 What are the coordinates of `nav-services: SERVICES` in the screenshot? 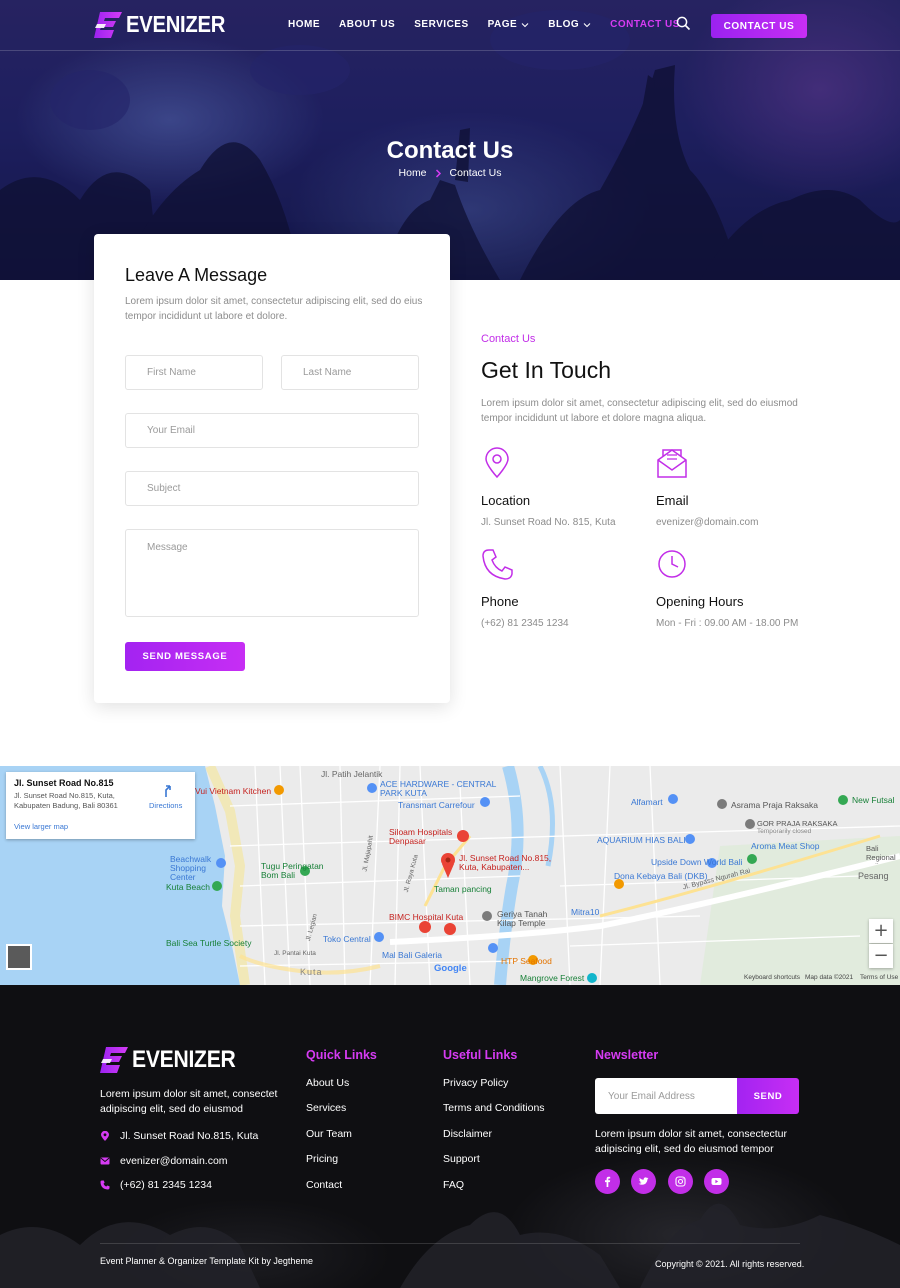 It's located at (441, 24).